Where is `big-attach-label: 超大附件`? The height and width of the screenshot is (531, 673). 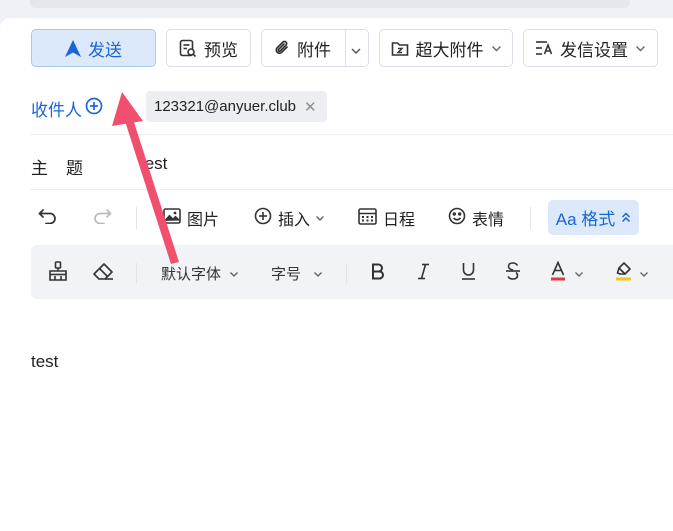
big-attach-label: 超大附件 is located at coordinates (449, 50).